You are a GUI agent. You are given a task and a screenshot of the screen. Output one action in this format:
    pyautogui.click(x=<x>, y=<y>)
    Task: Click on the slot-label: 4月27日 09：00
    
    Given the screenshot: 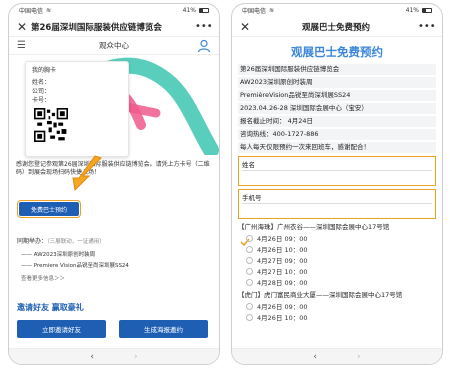 What is the action you would take?
    pyautogui.click(x=282, y=261)
    